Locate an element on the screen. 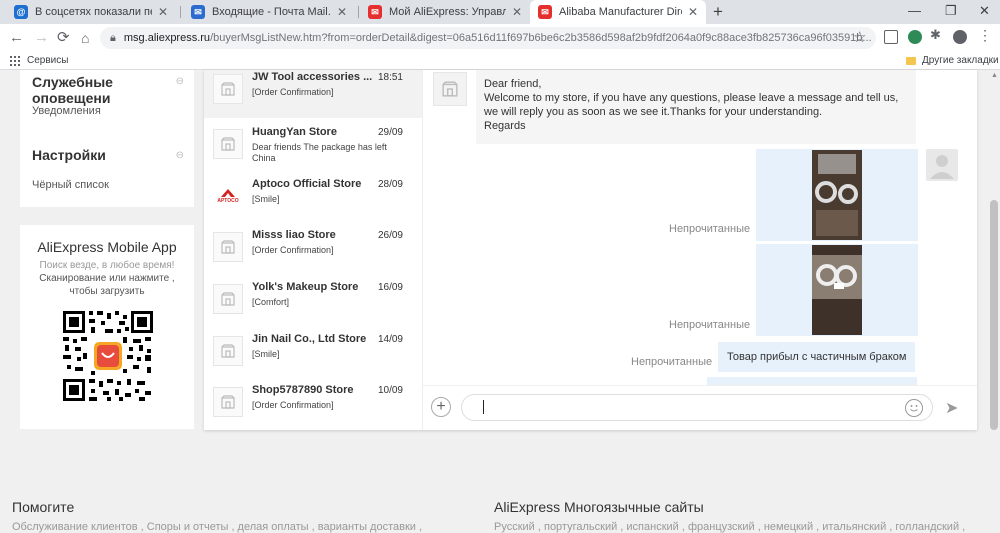 The image size is (1000, 533). extension-icon is located at coordinates (891, 37).